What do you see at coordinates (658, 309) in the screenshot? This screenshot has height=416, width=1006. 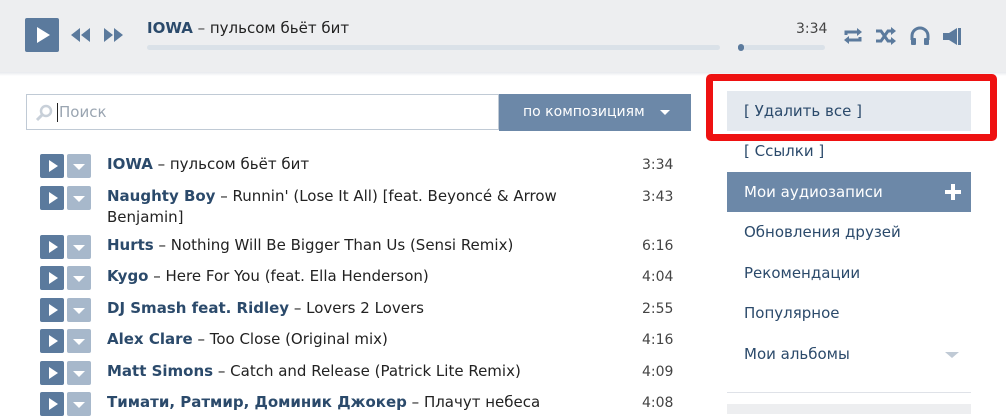 I see `track-duration: 2:55` at bounding box center [658, 309].